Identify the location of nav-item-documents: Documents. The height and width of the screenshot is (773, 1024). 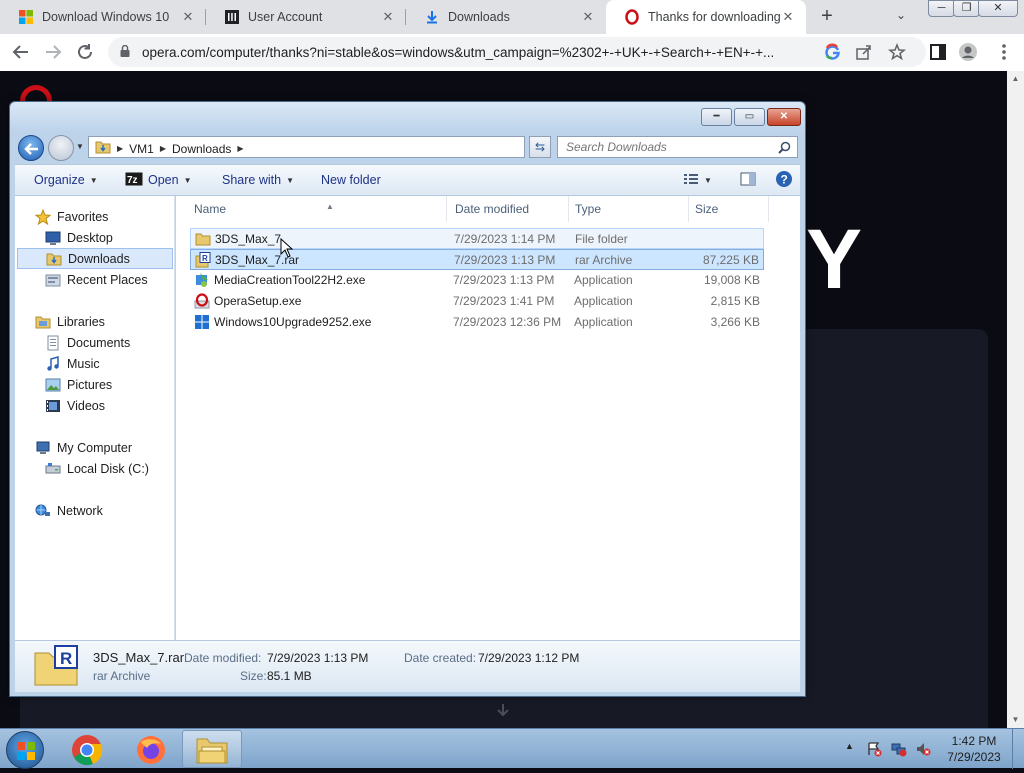
(87, 342).